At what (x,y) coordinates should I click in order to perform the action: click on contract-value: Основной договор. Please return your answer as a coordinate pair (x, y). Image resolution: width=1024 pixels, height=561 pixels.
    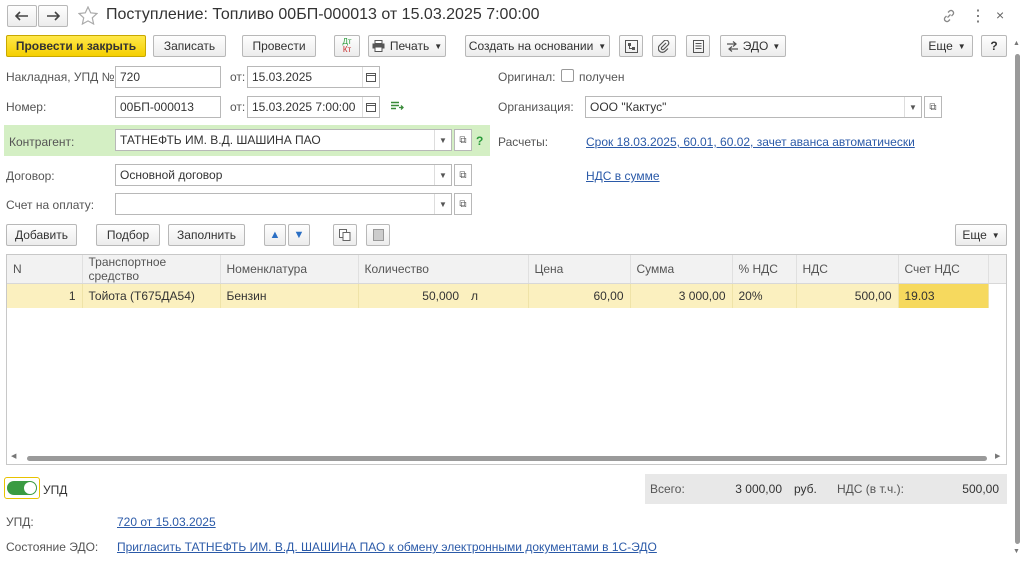
    Looking at the image, I should click on (171, 175).